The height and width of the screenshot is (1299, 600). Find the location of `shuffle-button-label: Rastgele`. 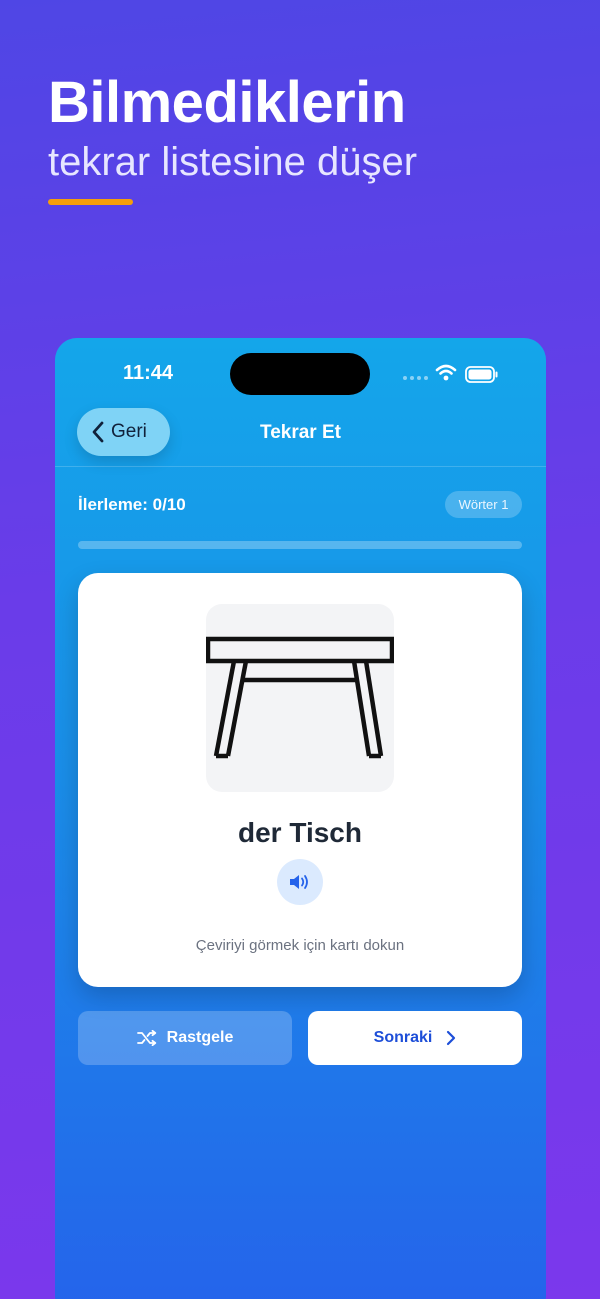

shuffle-button-label: Rastgele is located at coordinates (200, 1037).